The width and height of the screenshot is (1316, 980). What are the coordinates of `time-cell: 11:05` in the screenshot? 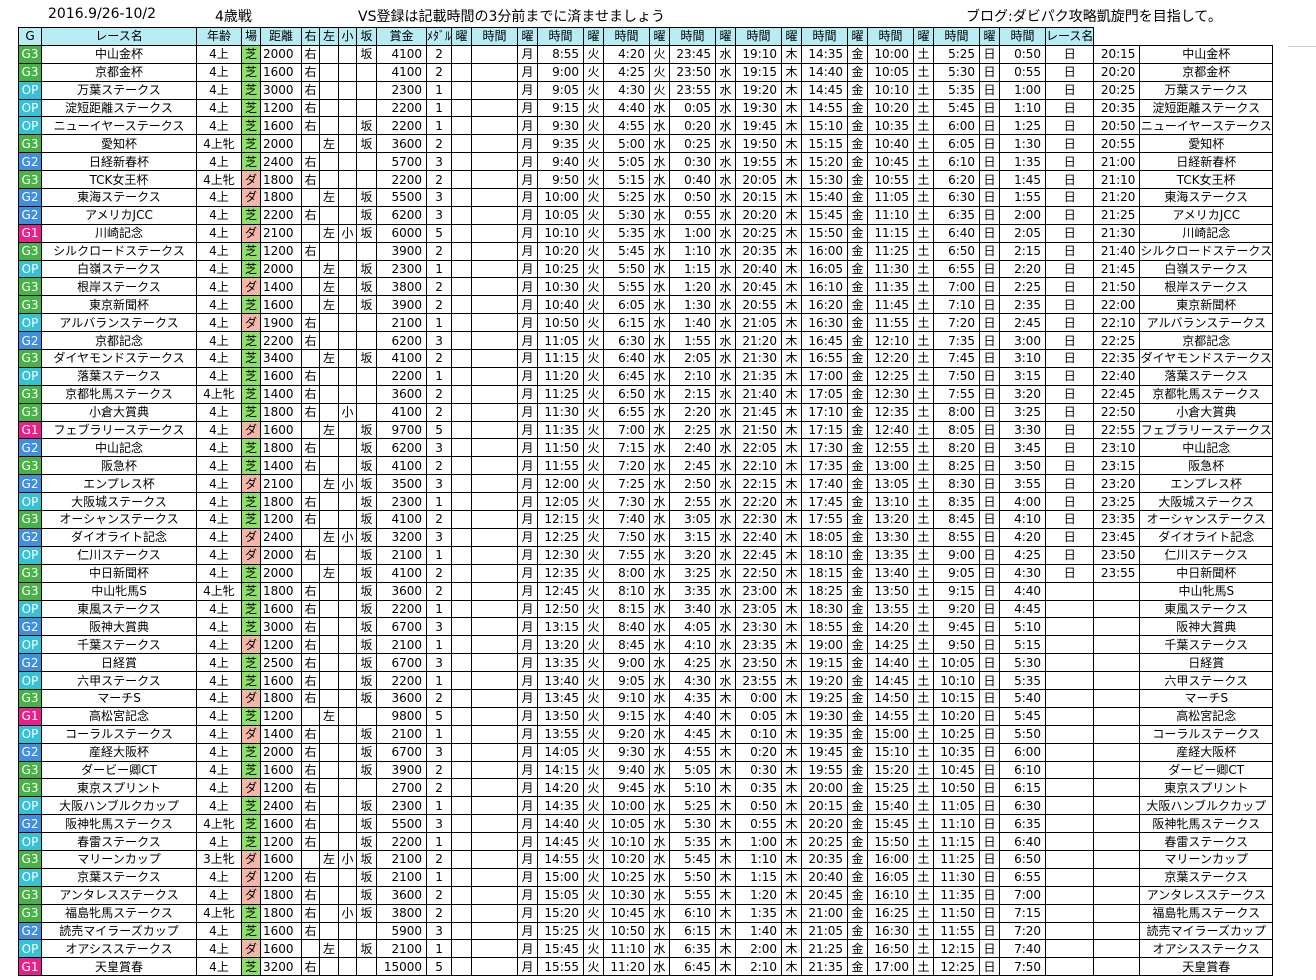 It's located at (891, 197).